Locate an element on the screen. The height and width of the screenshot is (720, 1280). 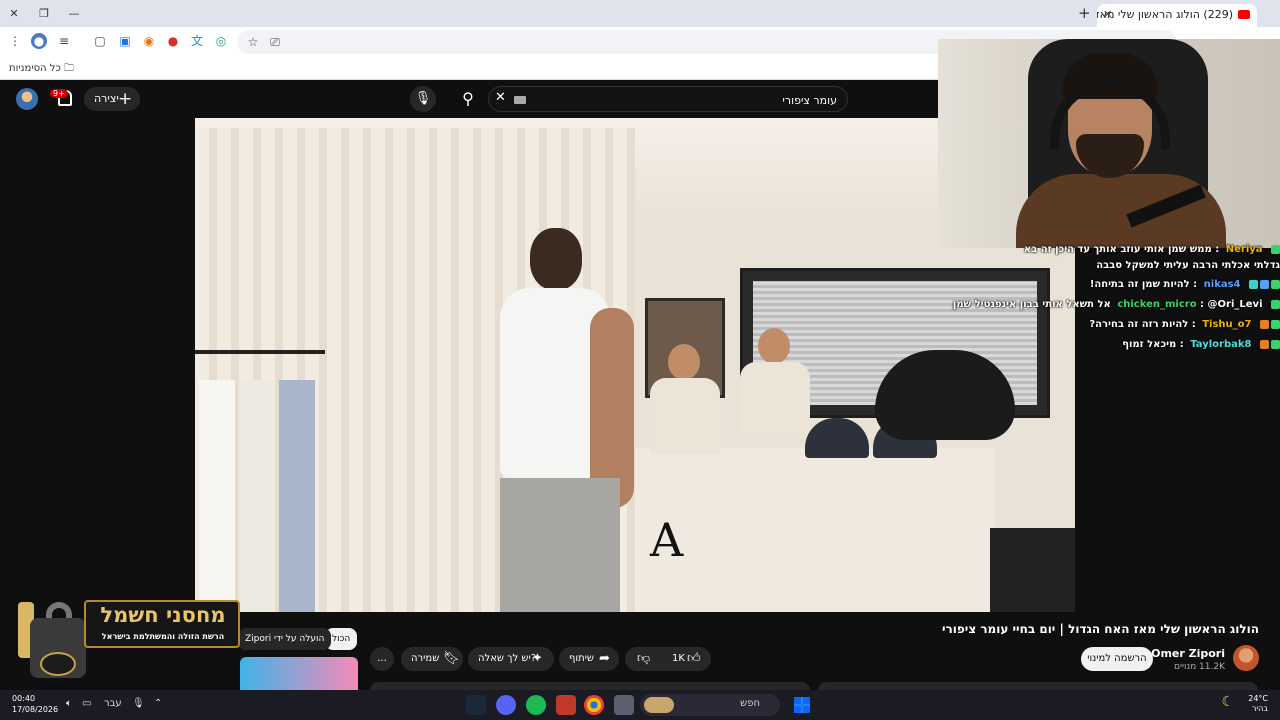
create-label: יצירה is located at coordinates (106, 98).